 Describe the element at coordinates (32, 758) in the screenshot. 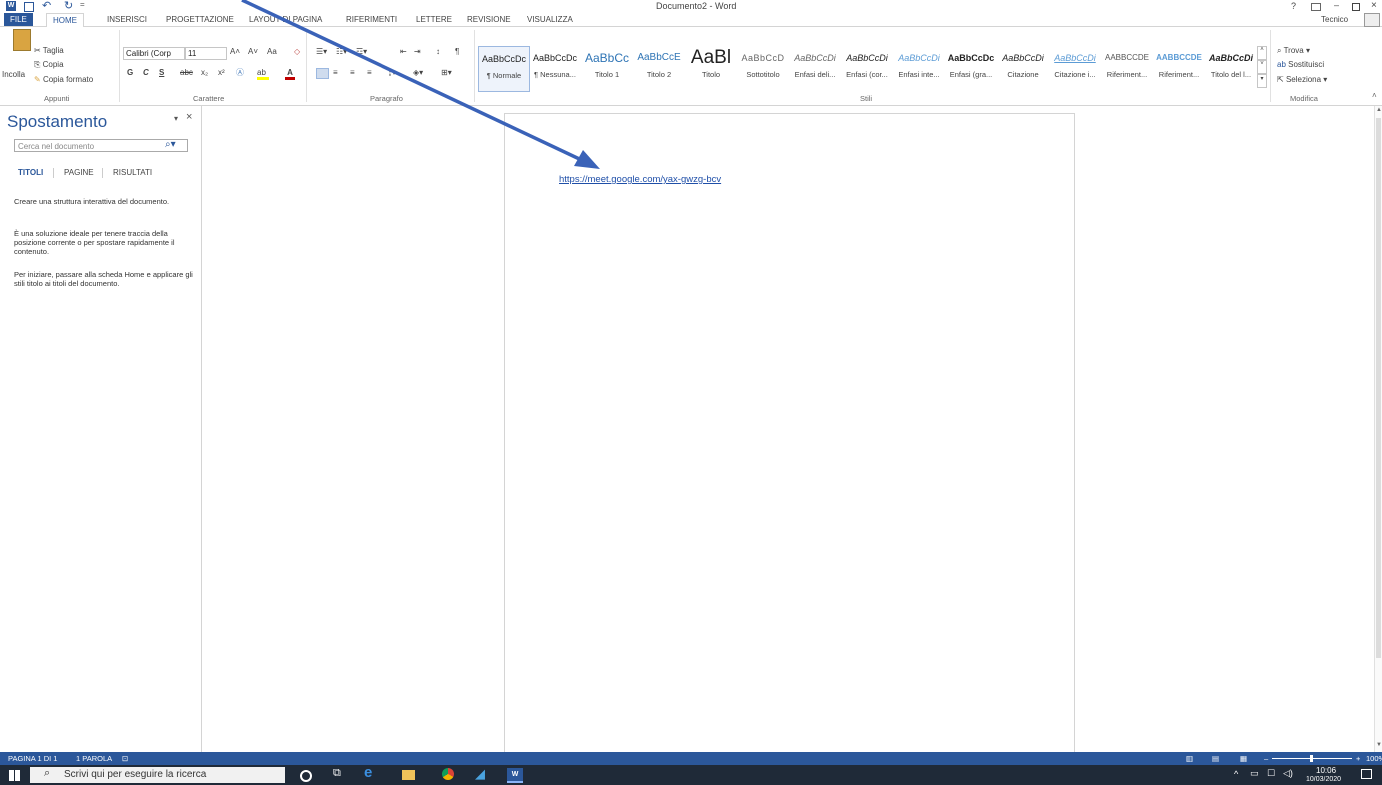

I see `page-count: PAGINA 1 DI 1` at that location.